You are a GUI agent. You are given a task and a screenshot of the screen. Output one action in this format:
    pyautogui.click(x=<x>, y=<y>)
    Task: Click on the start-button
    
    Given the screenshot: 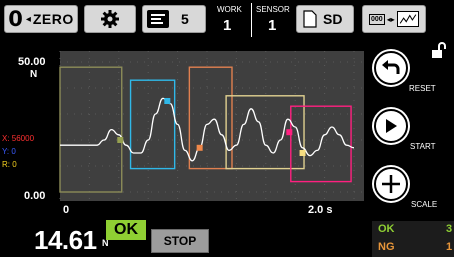 What is the action you would take?
    pyautogui.click(x=391, y=126)
    